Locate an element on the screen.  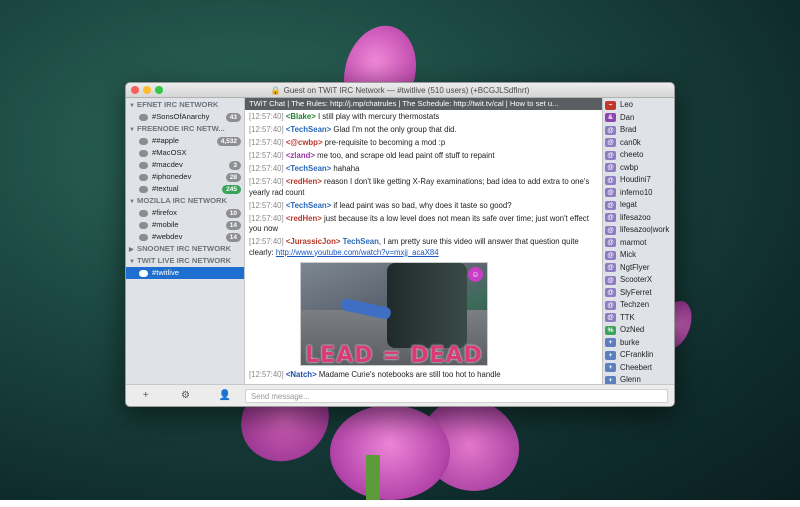
user-item: @ Mick is located at coordinates (638, 255).